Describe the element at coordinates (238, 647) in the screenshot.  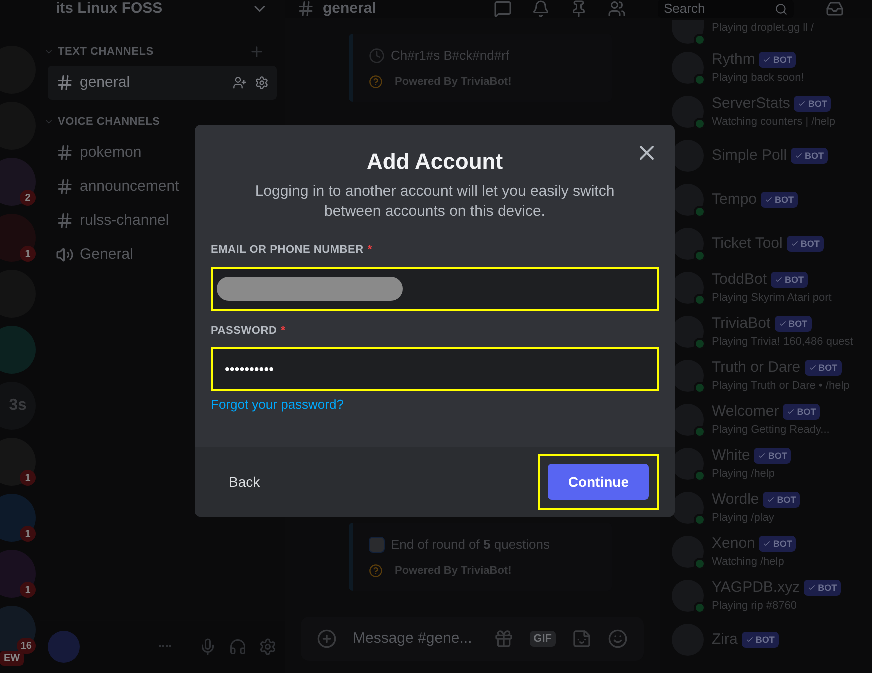
I see `headphones-icon` at that location.